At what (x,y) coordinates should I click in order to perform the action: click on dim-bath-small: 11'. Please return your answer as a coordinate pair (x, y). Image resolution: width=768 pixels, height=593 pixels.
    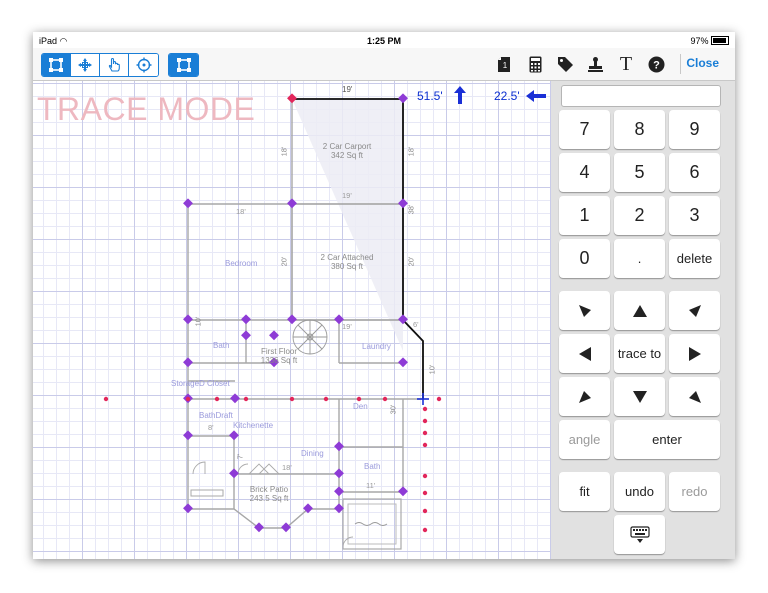
    Looking at the image, I should click on (371, 485).